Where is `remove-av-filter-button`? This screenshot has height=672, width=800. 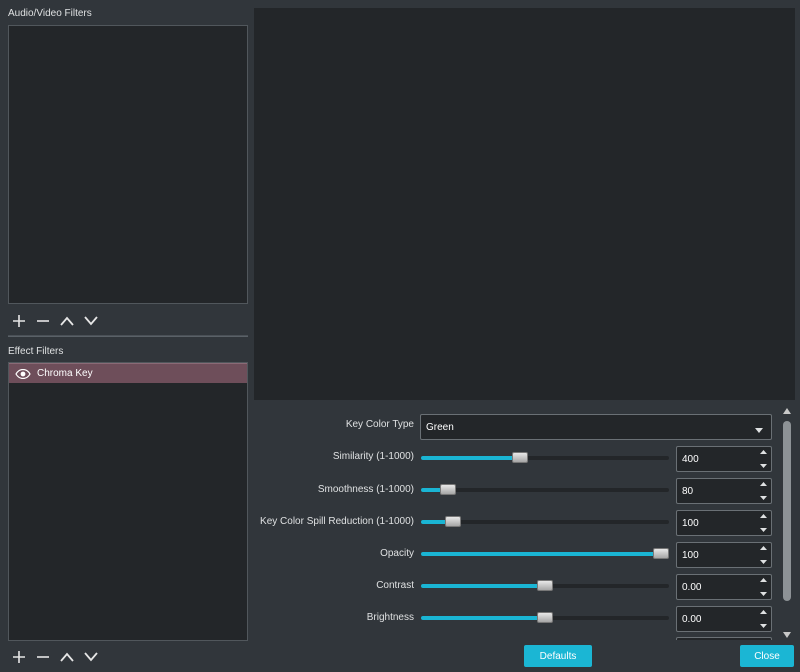
remove-av-filter-button is located at coordinates (43, 321).